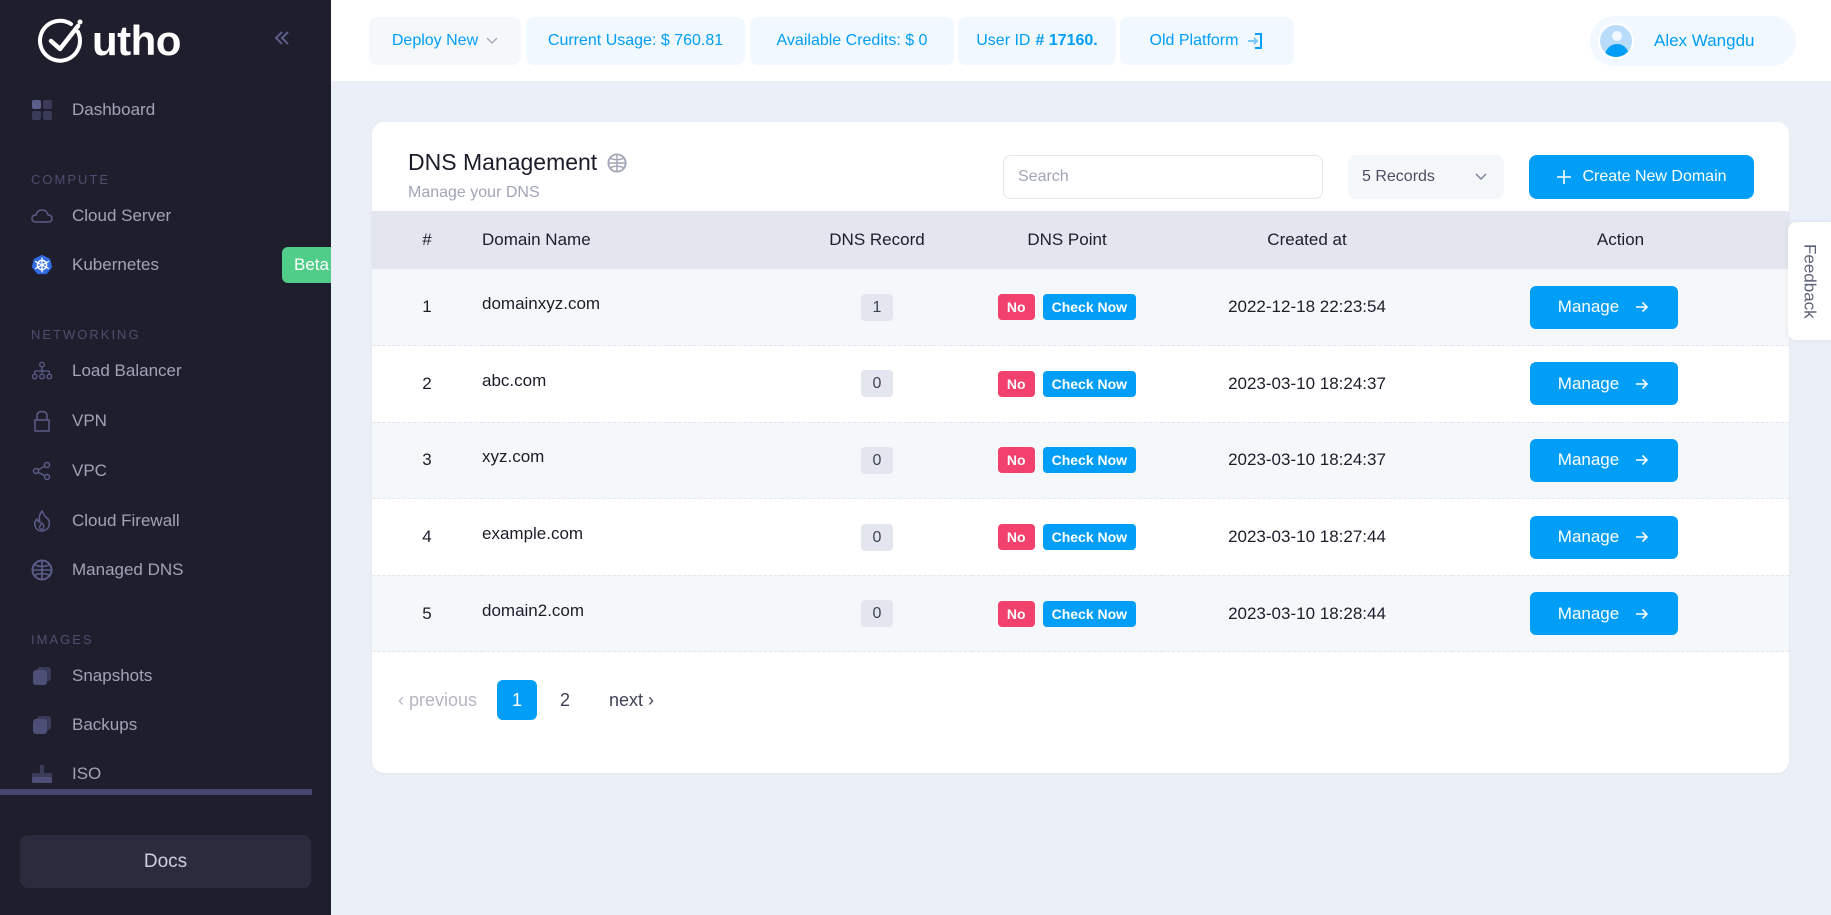 Image resolution: width=1831 pixels, height=915 pixels. Describe the element at coordinates (1620, 240) in the screenshot. I see `column-header-action: Action` at that location.